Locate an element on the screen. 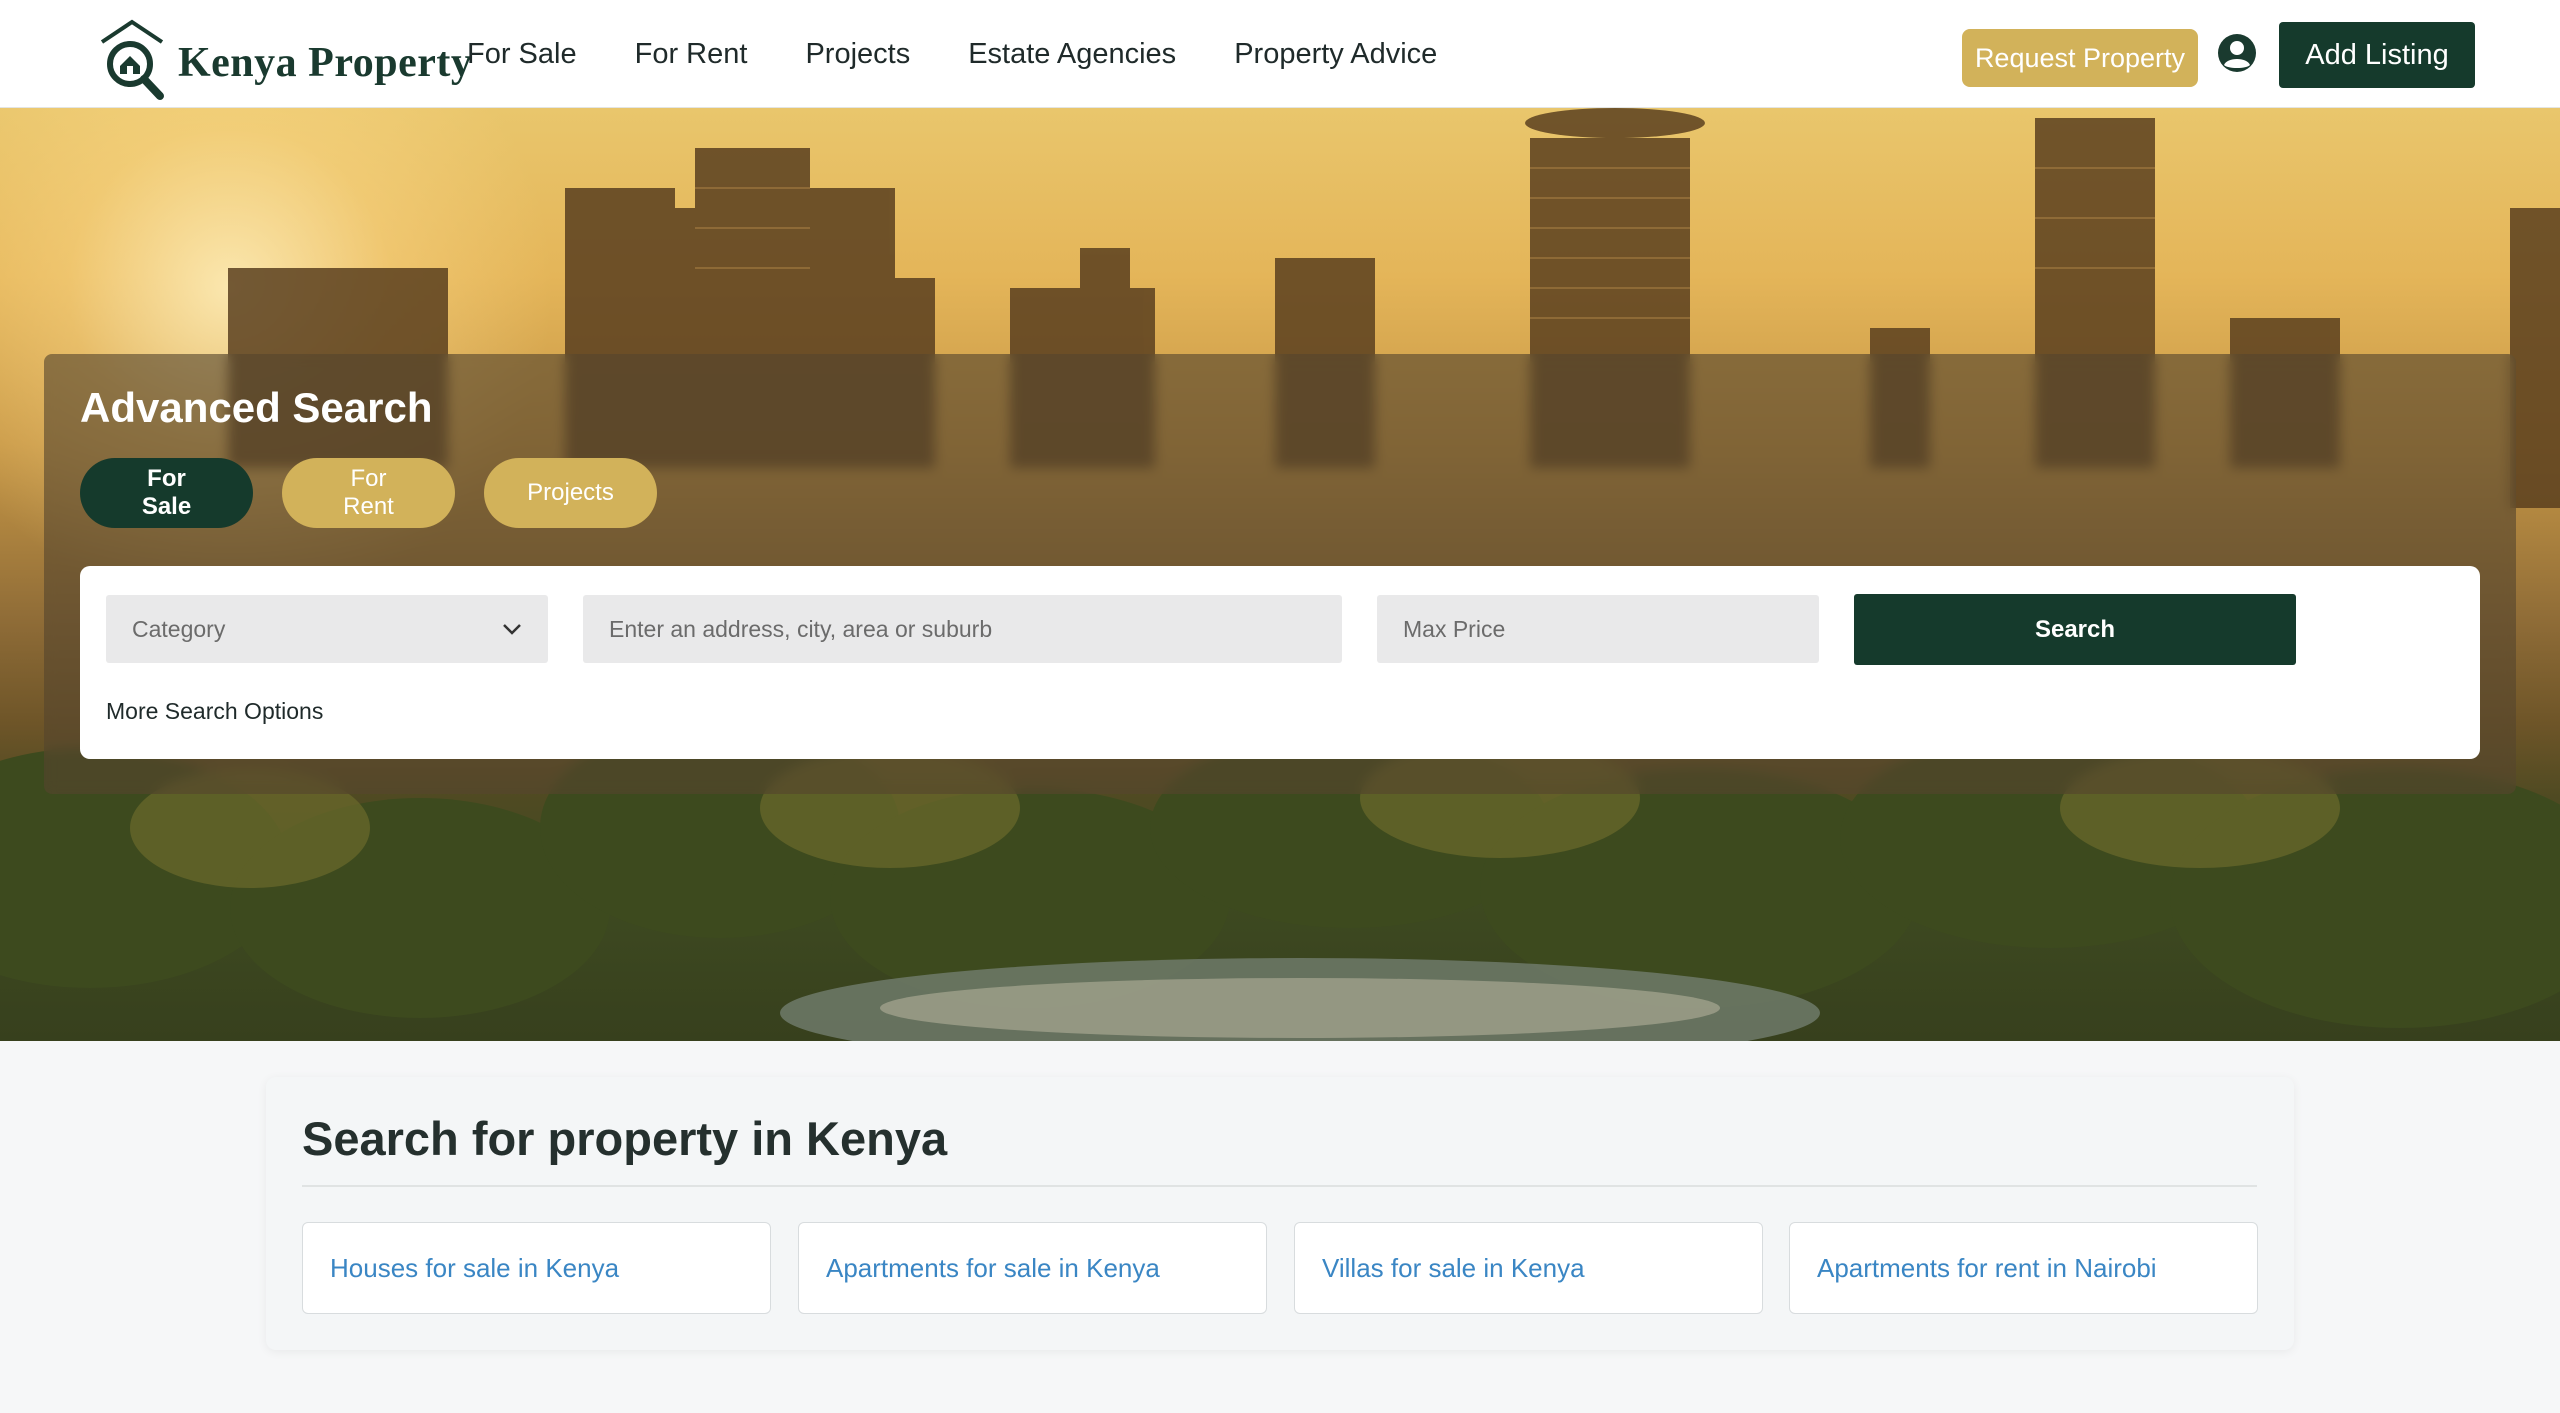  address-input is located at coordinates (962, 629).